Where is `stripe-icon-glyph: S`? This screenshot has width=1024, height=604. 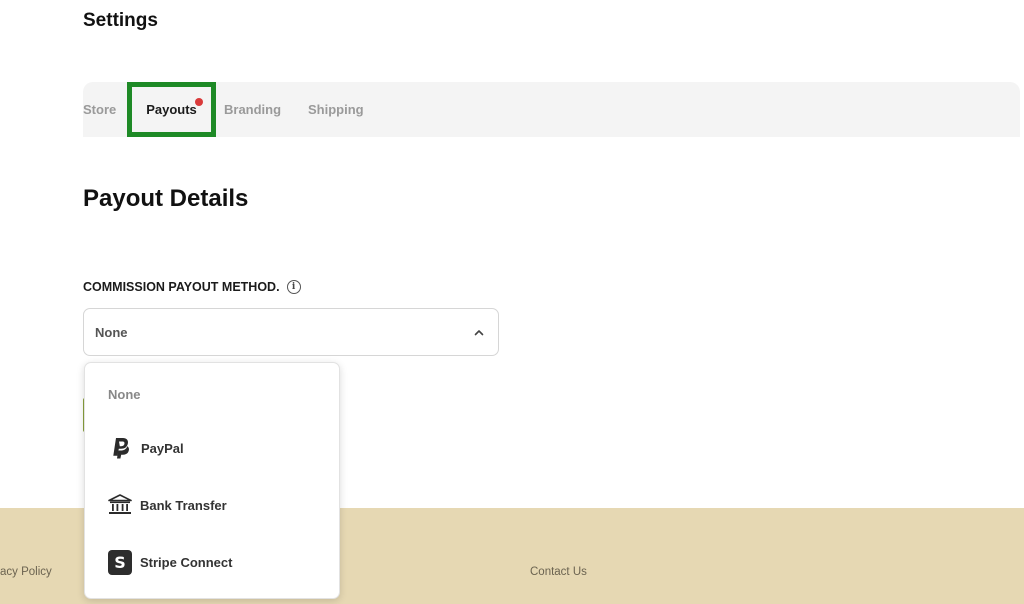 stripe-icon-glyph: S is located at coordinates (120, 562).